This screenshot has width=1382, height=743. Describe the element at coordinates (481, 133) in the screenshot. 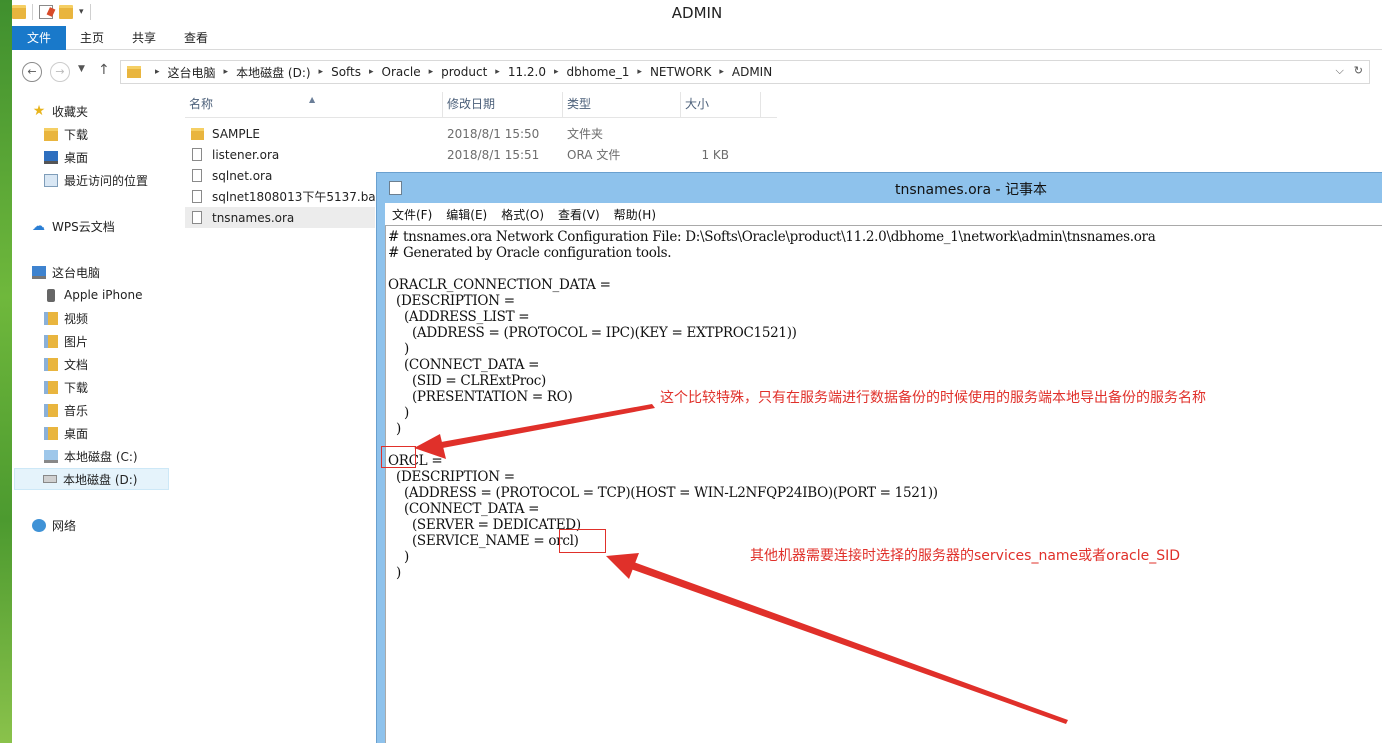

I see `file-row: SAMPLE 2018/8/1 15:50 文件夹` at that location.